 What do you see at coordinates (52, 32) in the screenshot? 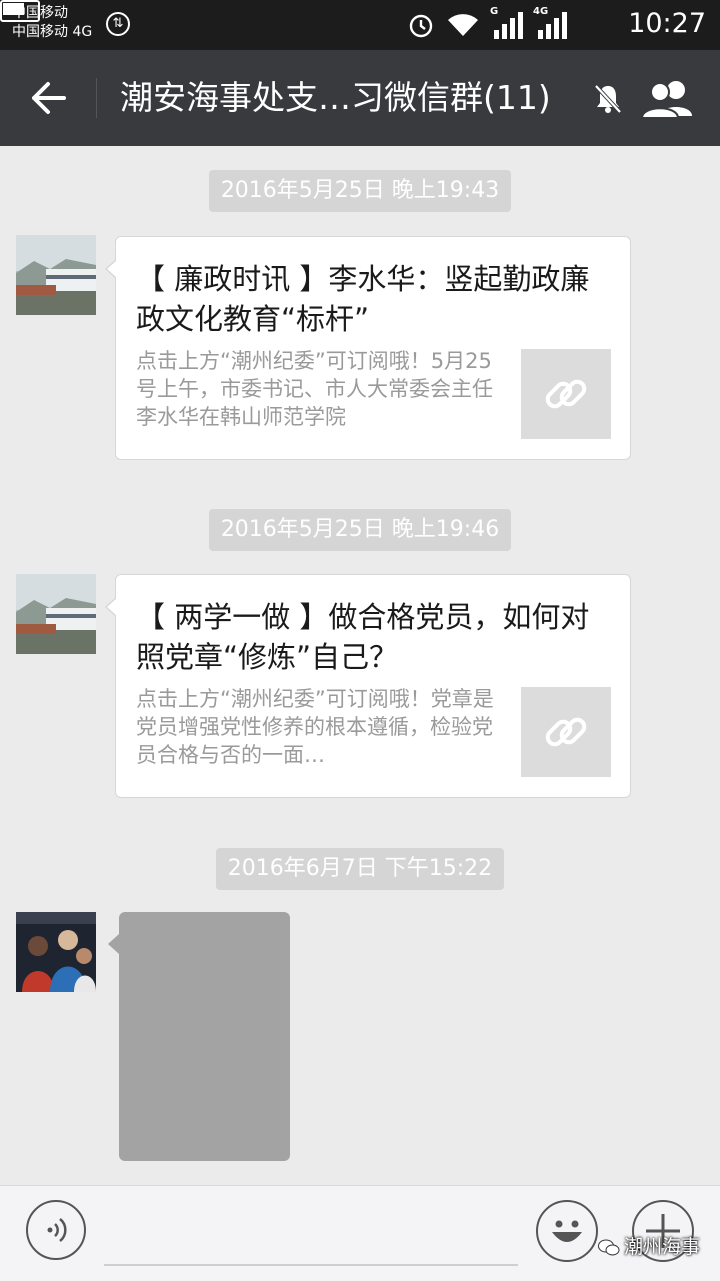
I see `carrier-2: 中国移动 4G` at bounding box center [52, 32].